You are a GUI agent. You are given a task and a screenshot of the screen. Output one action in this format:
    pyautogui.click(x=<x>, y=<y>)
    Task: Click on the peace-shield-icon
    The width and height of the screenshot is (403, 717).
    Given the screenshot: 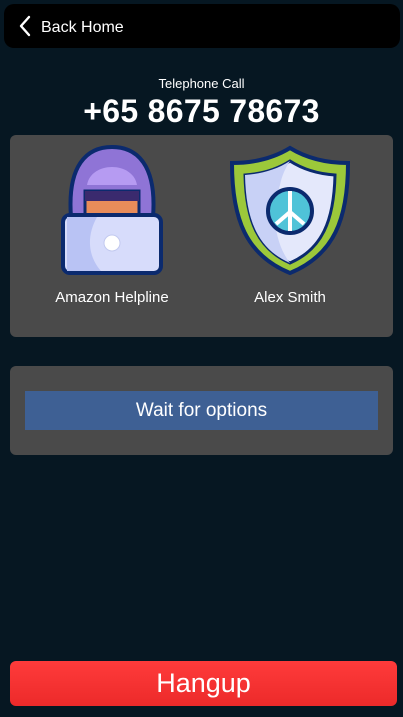 What is the action you would take?
    pyautogui.click(x=290, y=211)
    